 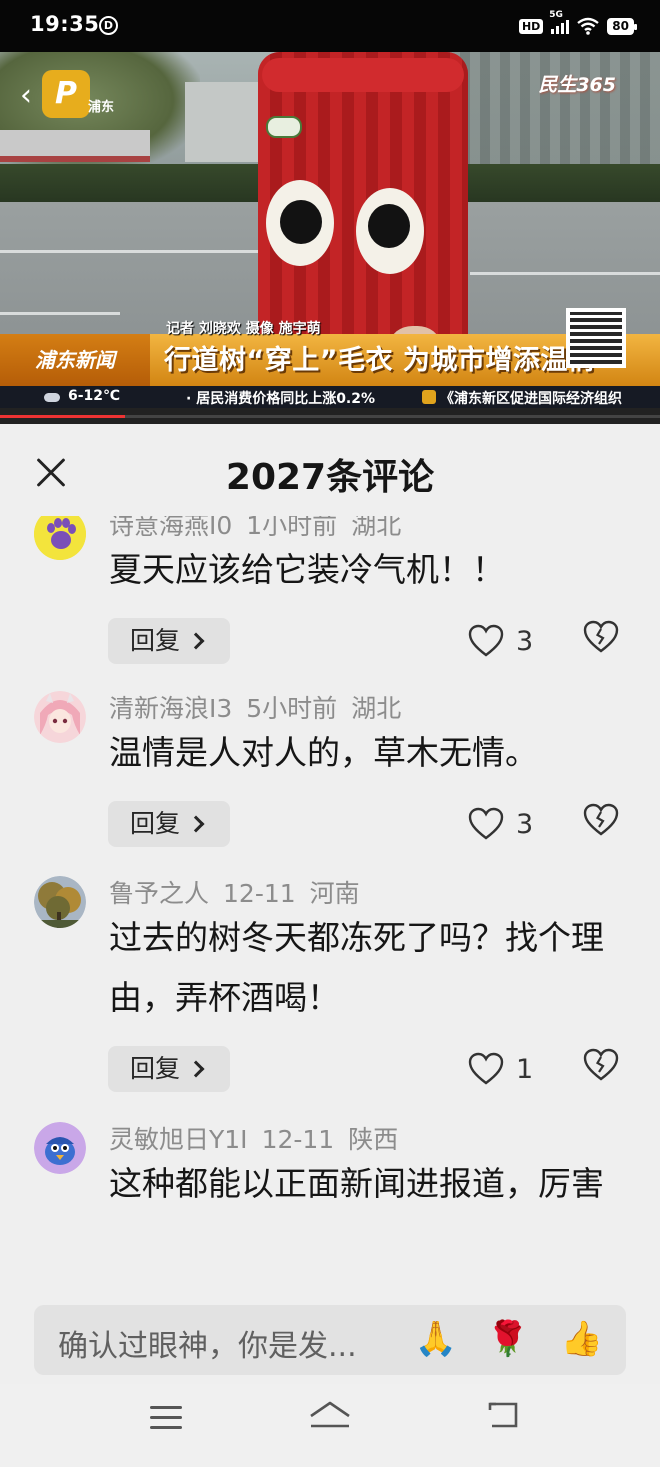 What do you see at coordinates (65, 24) in the screenshot?
I see `status-time: 19:35` at bounding box center [65, 24].